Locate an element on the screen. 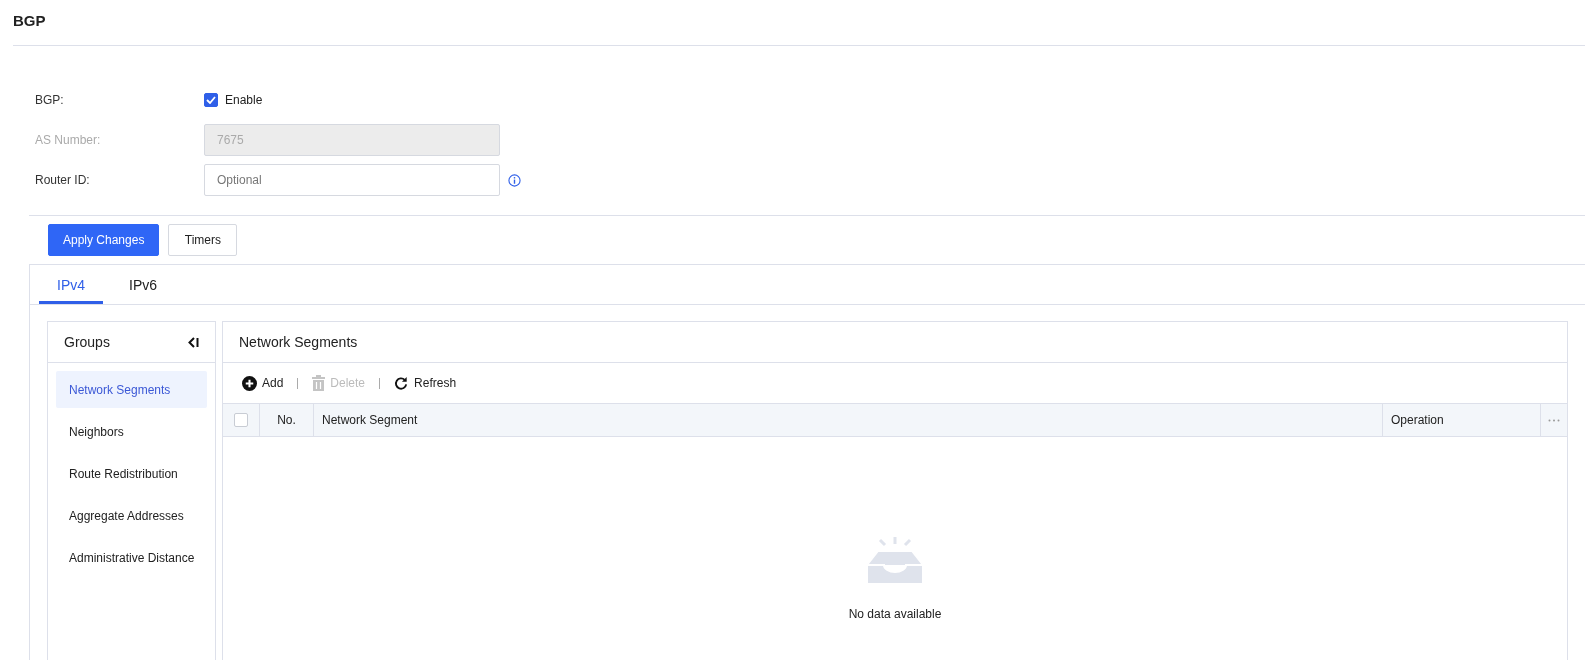 Image resolution: width=1585 pixels, height=660 pixels. tab: IPv6 is located at coordinates (143, 284).